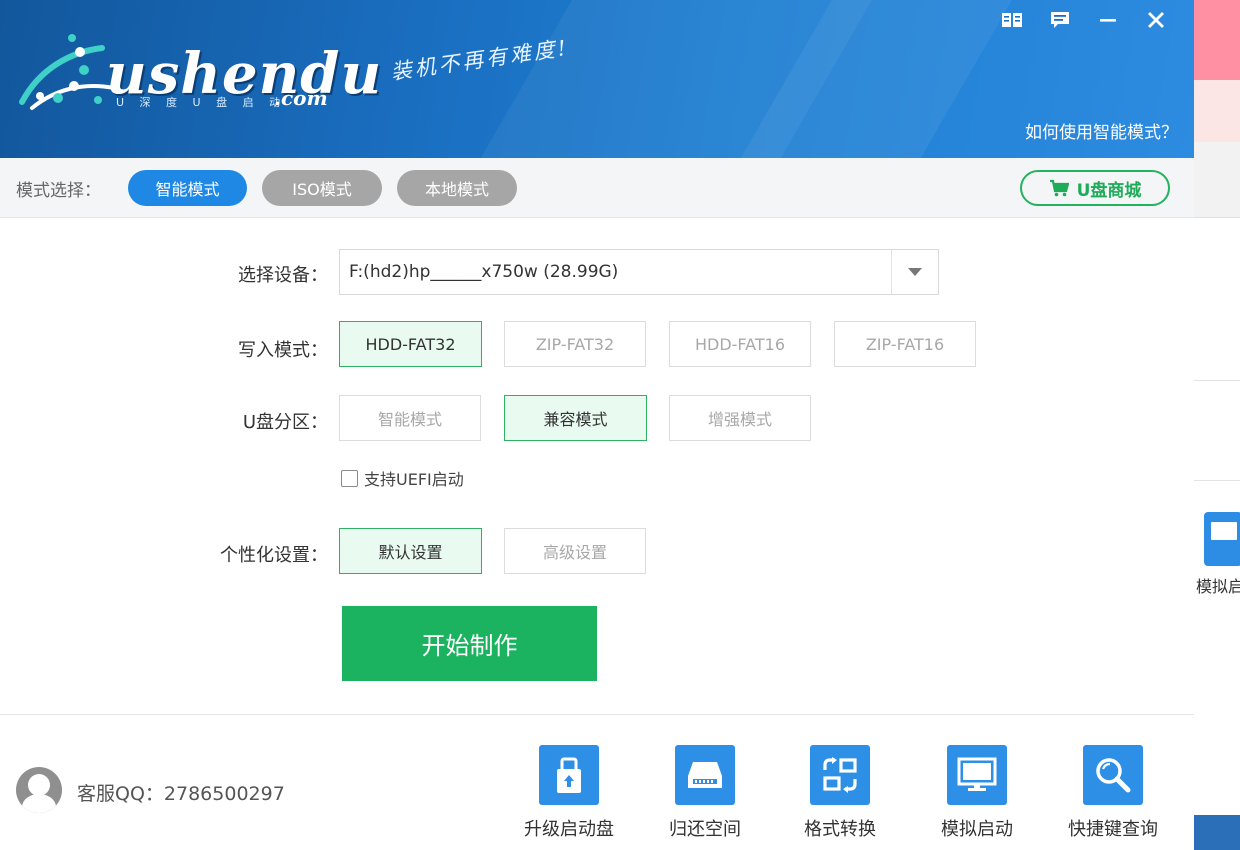  I want to click on option-default-settings: 默认设置, so click(410, 551).